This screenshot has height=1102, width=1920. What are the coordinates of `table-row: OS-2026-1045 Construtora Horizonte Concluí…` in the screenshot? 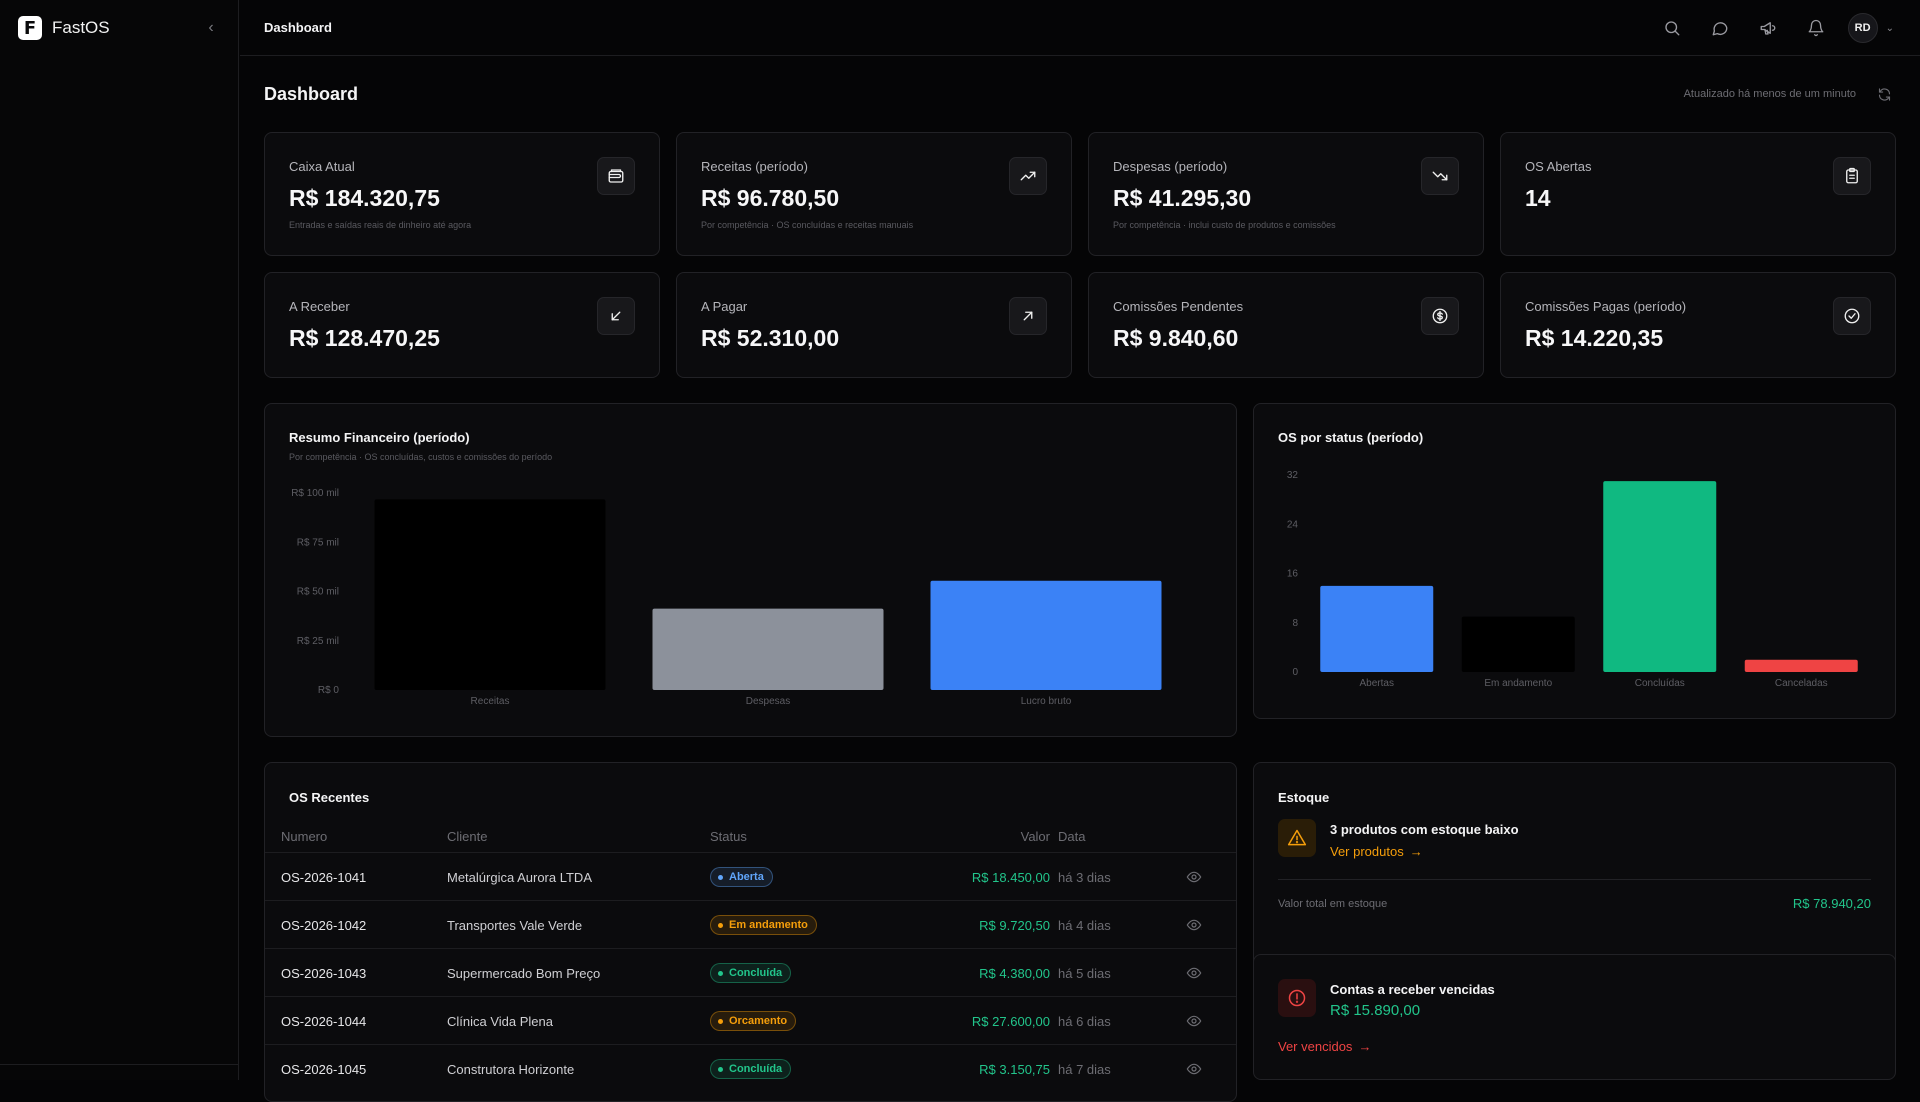 It's located at (750, 1068).